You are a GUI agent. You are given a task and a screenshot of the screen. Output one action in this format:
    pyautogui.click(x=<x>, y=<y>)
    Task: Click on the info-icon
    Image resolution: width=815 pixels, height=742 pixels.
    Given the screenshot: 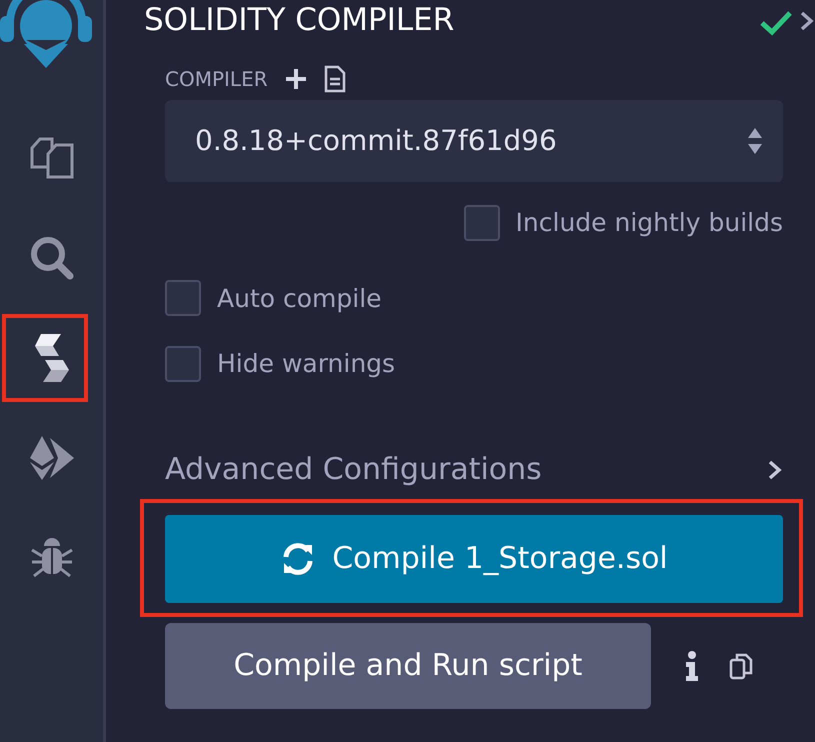 What is the action you would take?
    pyautogui.click(x=692, y=665)
    